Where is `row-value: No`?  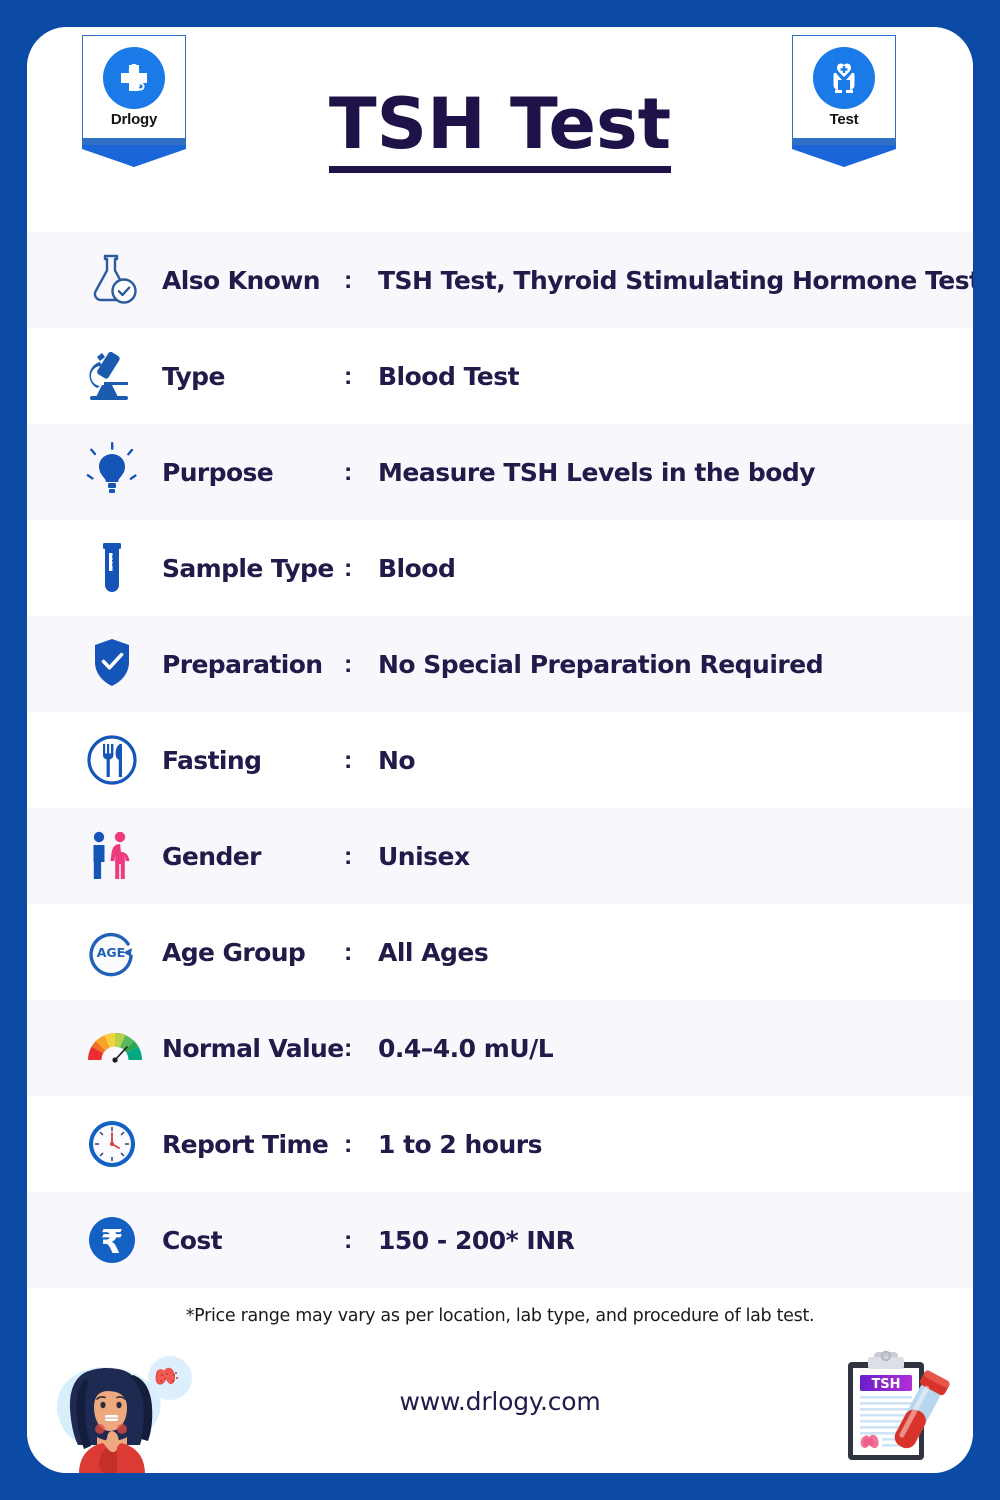
row-value: No is located at coordinates (397, 760).